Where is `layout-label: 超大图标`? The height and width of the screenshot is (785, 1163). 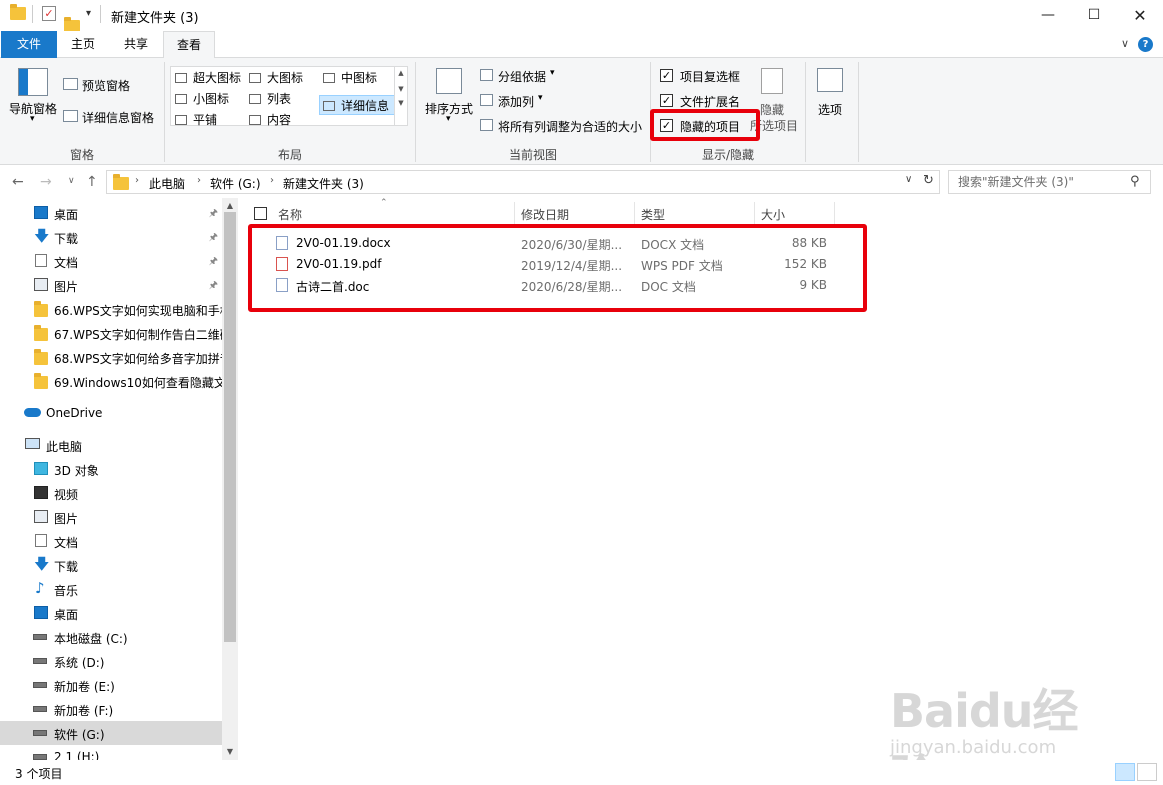
layout-label: 超大图标 is located at coordinates (217, 78).